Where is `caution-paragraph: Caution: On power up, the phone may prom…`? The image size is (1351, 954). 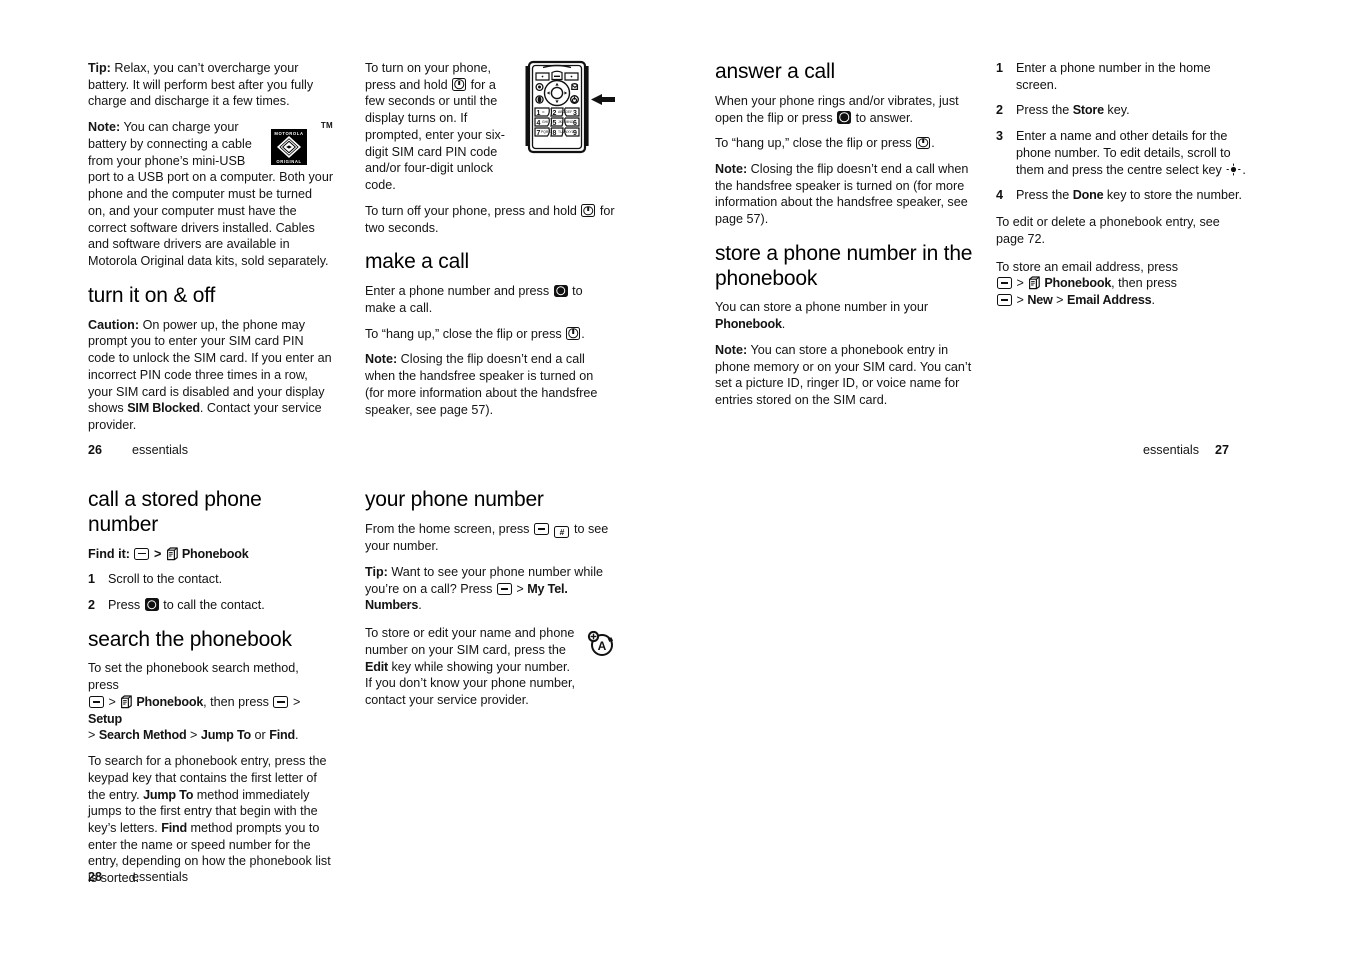
caution-paragraph: Caution: On power up, the phone may prom… is located at coordinates (210, 375).